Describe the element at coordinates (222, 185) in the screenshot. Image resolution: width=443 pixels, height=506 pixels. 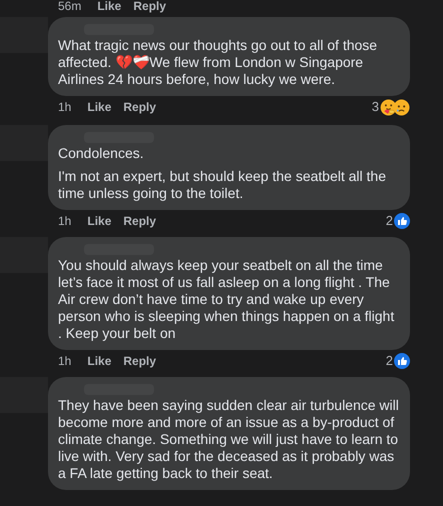
I see `comment-text: I'm not an expert, but should keep the seatbelt all the time unless going to the toilet.` at that location.